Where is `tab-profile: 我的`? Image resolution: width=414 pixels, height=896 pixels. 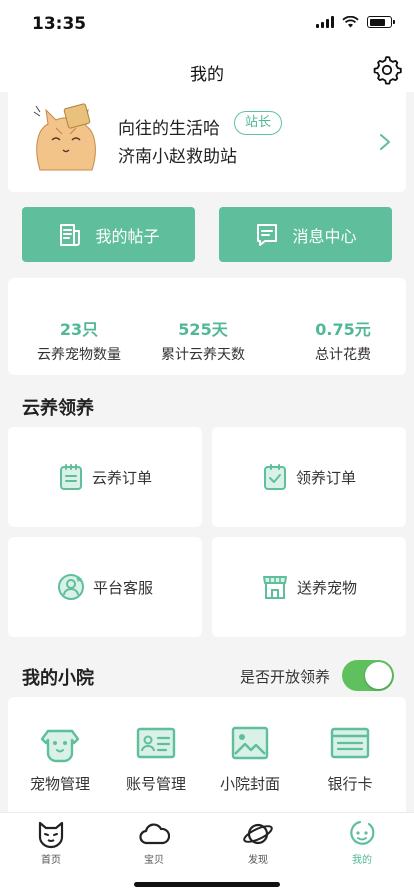 tab-profile: 我的 is located at coordinates (362, 842).